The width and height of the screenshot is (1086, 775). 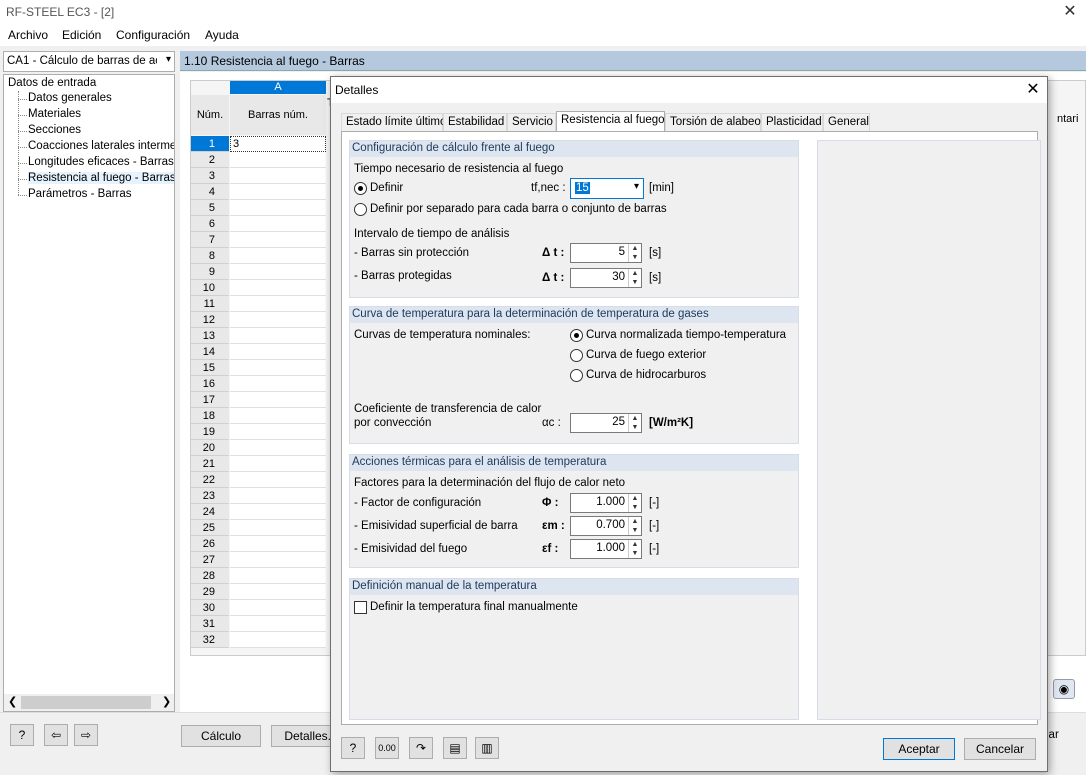 I want to click on eye-icon: ◉, so click(x=1064, y=689).